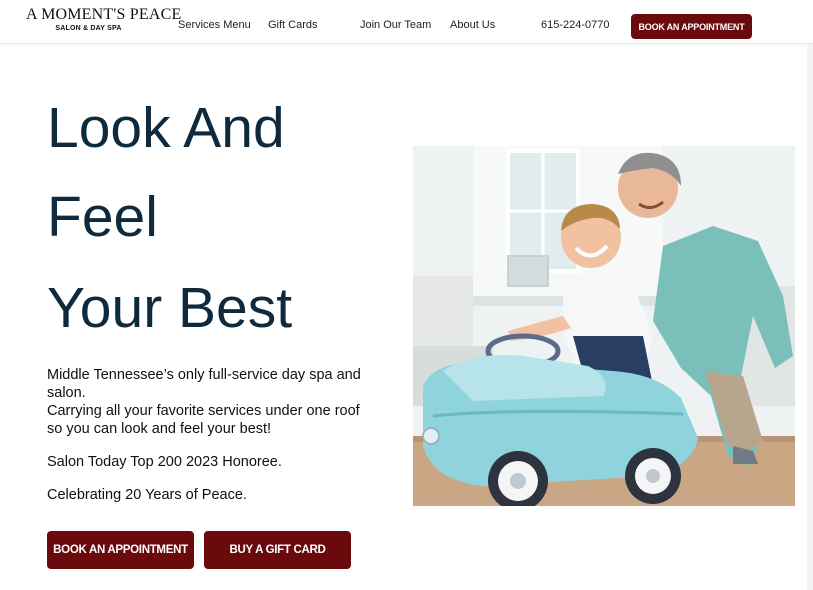 This screenshot has height=590, width=813. Describe the element at coordinates (170, 308) in the screenshot. I see `hero-headline-line-3: Your Best` at that location.